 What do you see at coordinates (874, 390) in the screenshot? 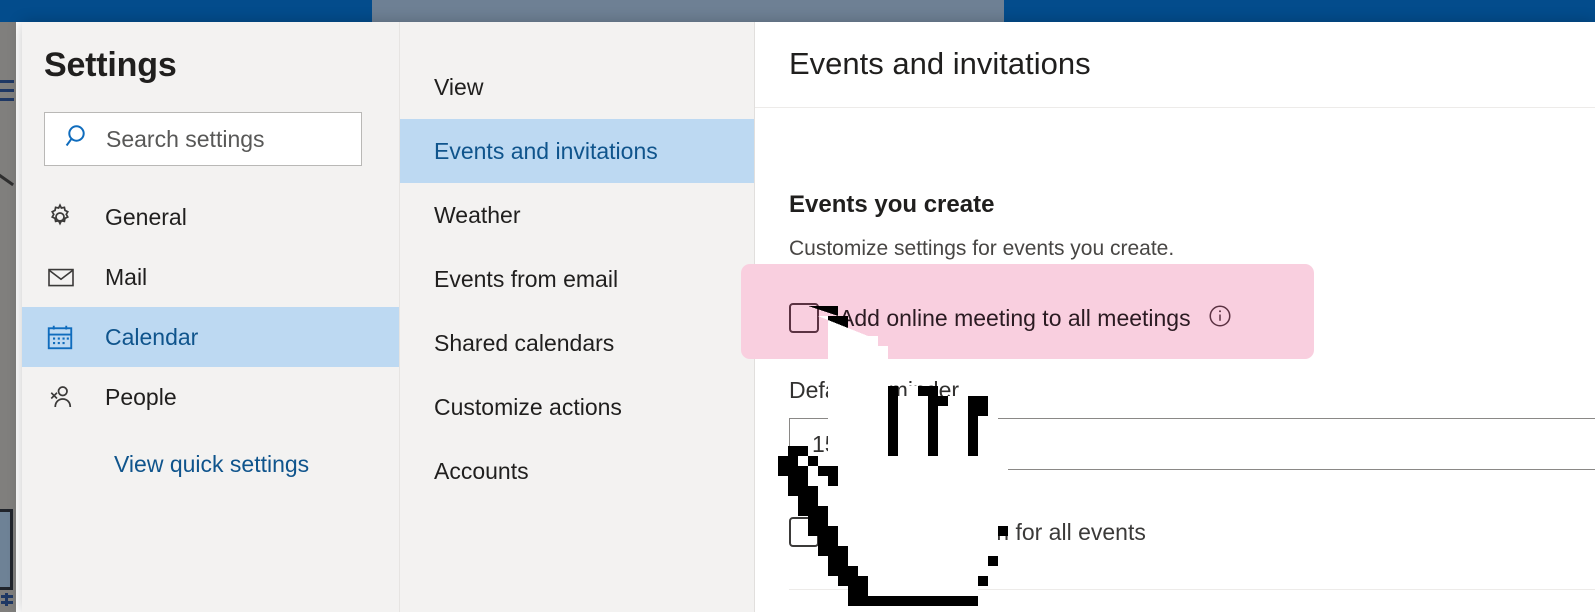
I see `default-reminder-label: Default reminder` at bounding box center [874, 390].